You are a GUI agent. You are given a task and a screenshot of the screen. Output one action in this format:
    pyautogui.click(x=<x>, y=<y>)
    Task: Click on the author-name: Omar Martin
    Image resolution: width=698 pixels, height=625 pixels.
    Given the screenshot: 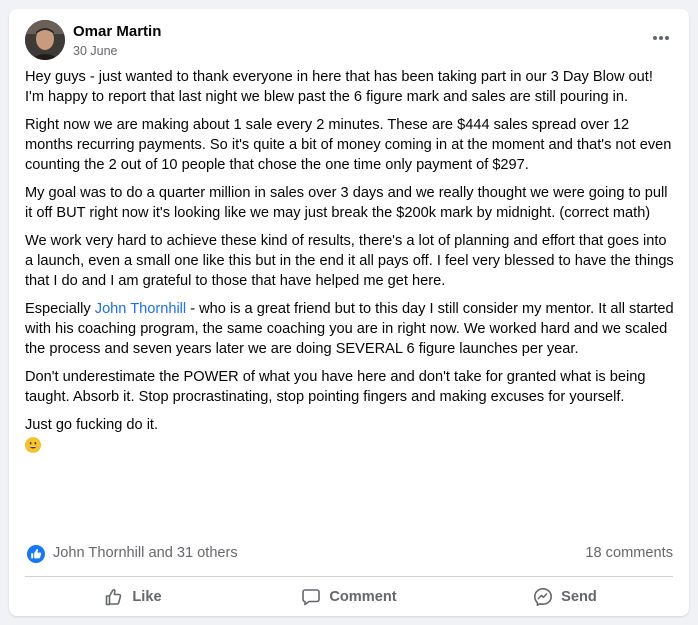 What is the action you would take?
    pyautogui.click(x=117, y=31)
    